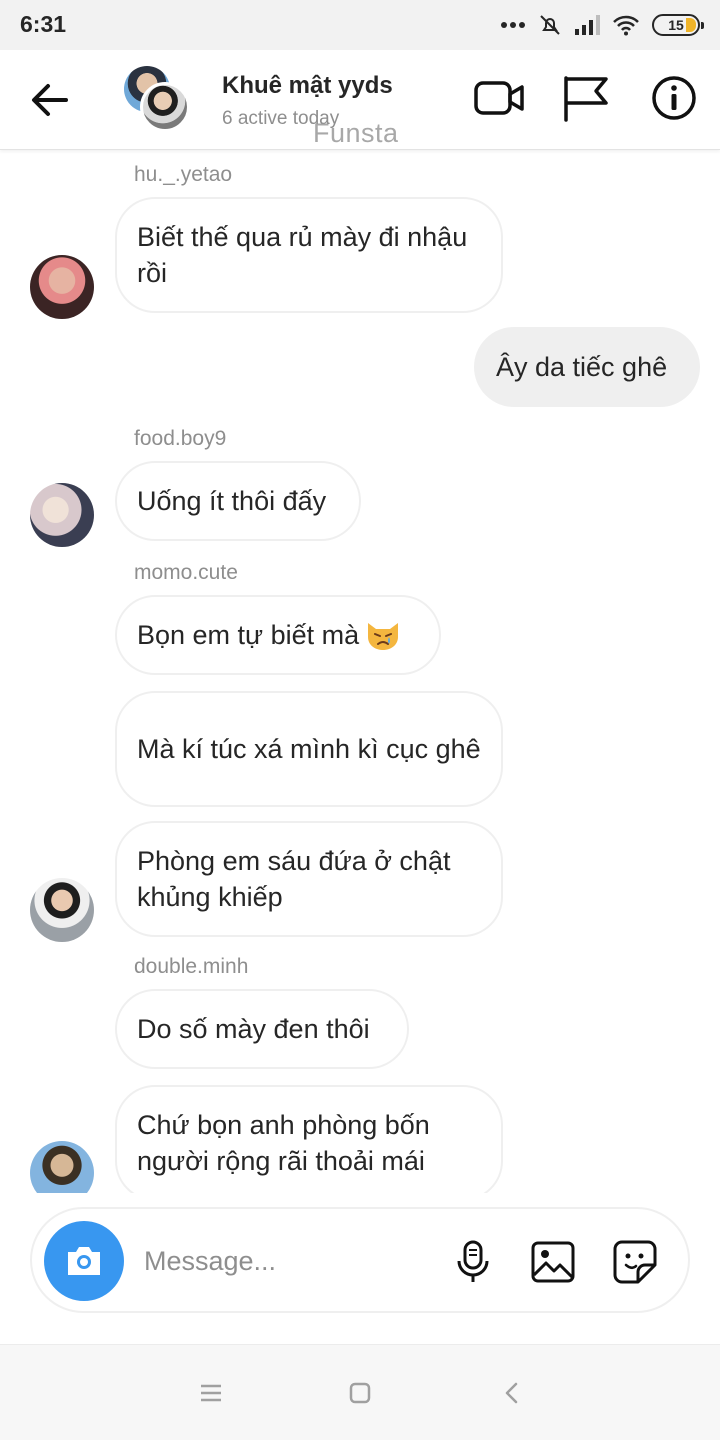  I want to click on message-bubble-incoming: Phòng em sáu đứa ở chật khủng khiếp, so click(309, 879).